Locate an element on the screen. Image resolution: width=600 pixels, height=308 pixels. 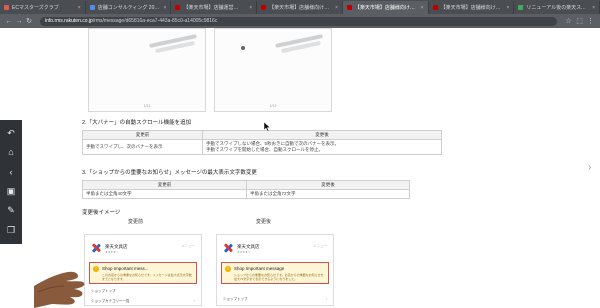
menu-icon: ⋮ is located at coordinates (590, 21).